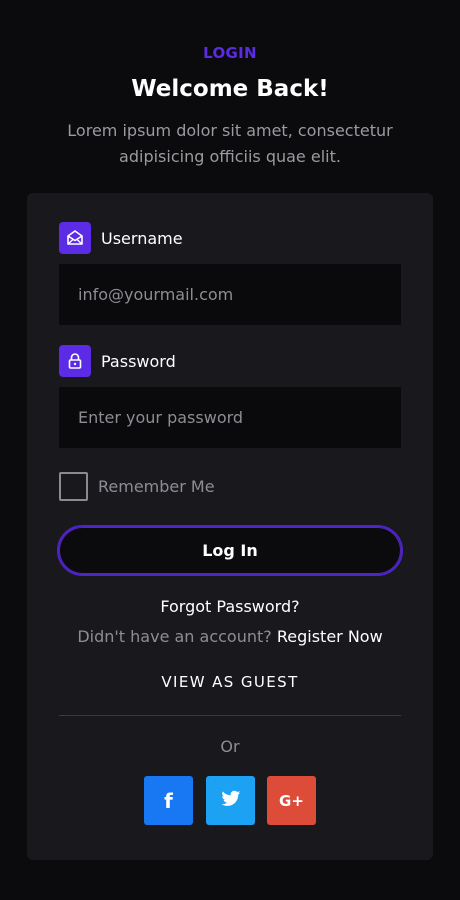 The width and height of the screenshot is (460, 900). I want to click on login-button: Log In, so click(230, 550).